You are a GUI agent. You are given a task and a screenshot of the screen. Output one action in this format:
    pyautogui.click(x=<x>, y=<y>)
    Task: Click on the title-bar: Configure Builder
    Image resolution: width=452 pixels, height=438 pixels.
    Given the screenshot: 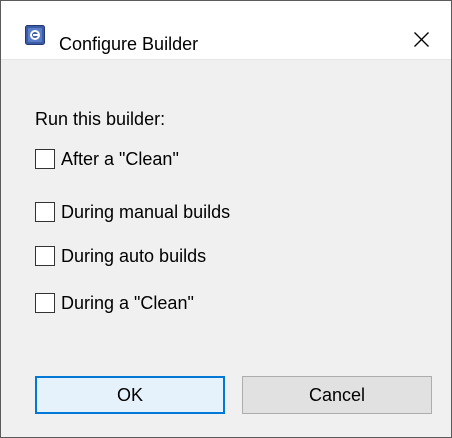 What is the action you would take?
    pyautogui.click(x=226, y=30)
    